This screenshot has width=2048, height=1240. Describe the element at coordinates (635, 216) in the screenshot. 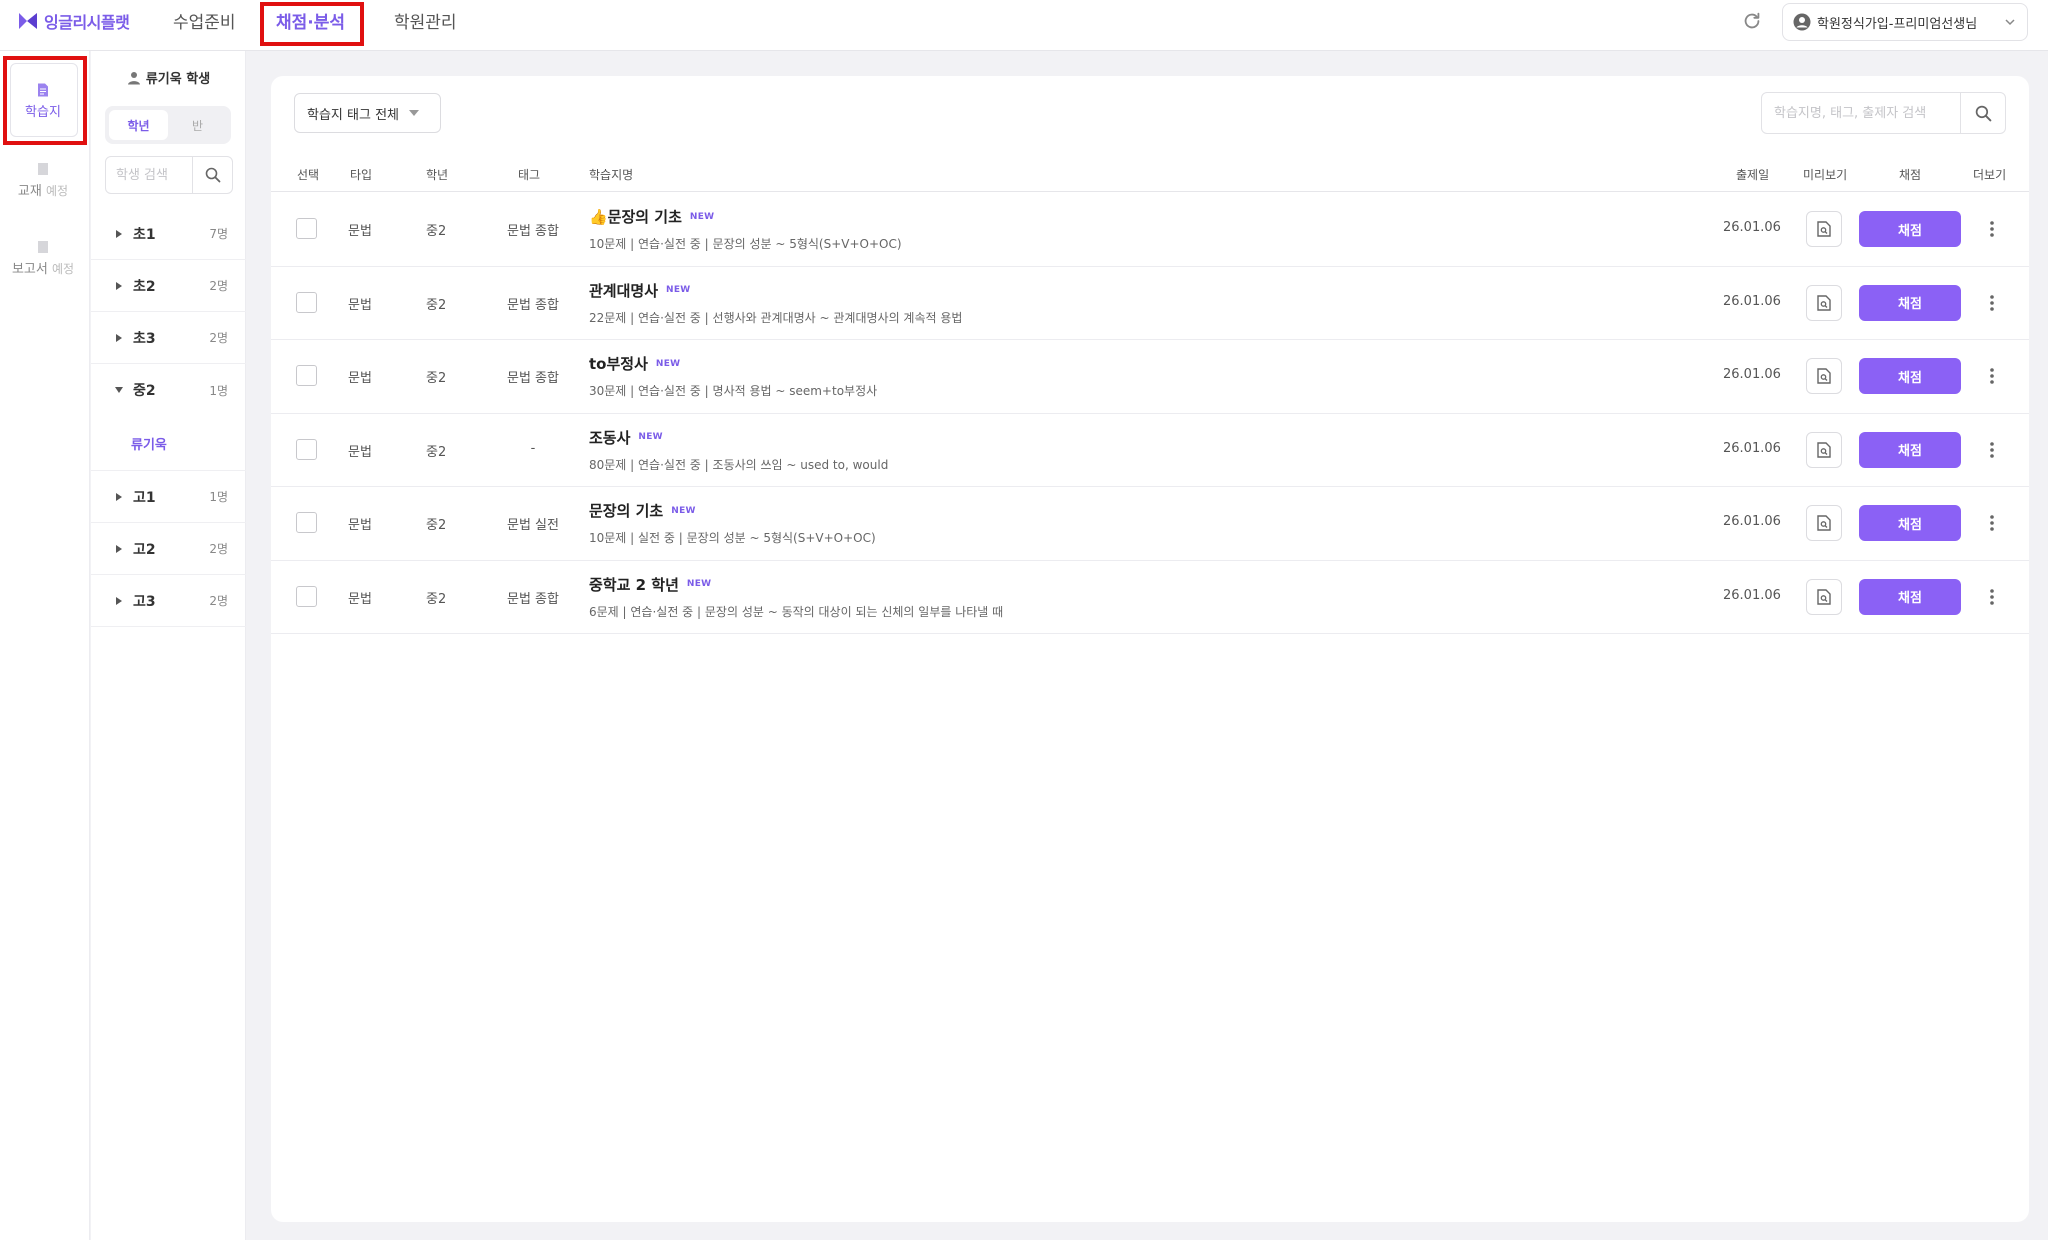

I see `worksheet-title: 👍문장의 기초` at that location.